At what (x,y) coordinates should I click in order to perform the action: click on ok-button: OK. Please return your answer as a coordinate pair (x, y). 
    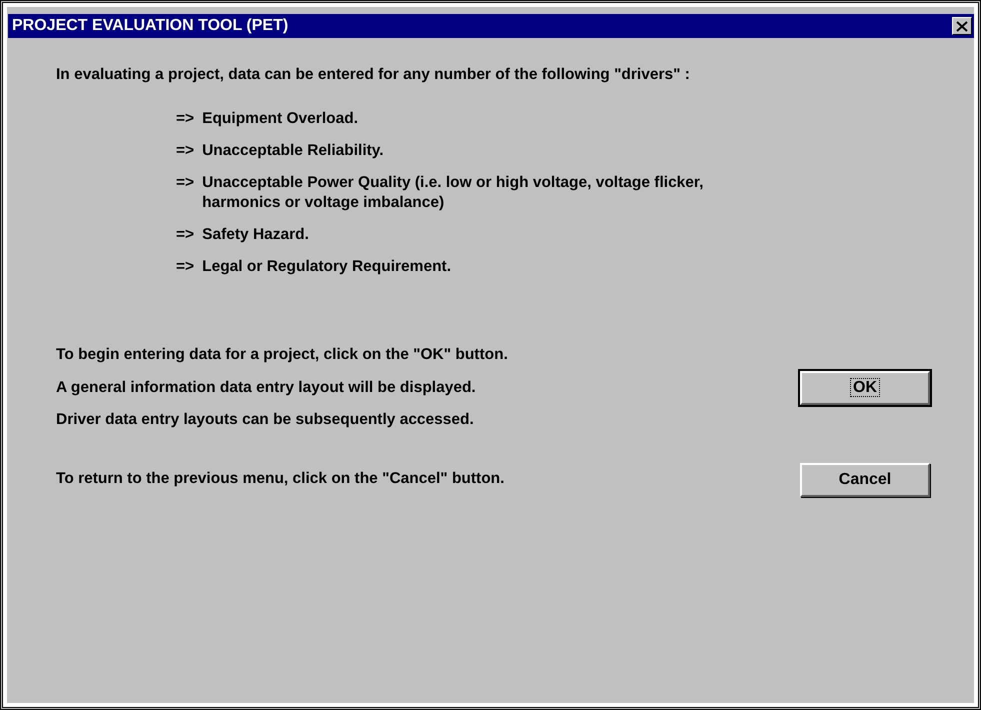
    Looking at the image, I should click on (865, 387).